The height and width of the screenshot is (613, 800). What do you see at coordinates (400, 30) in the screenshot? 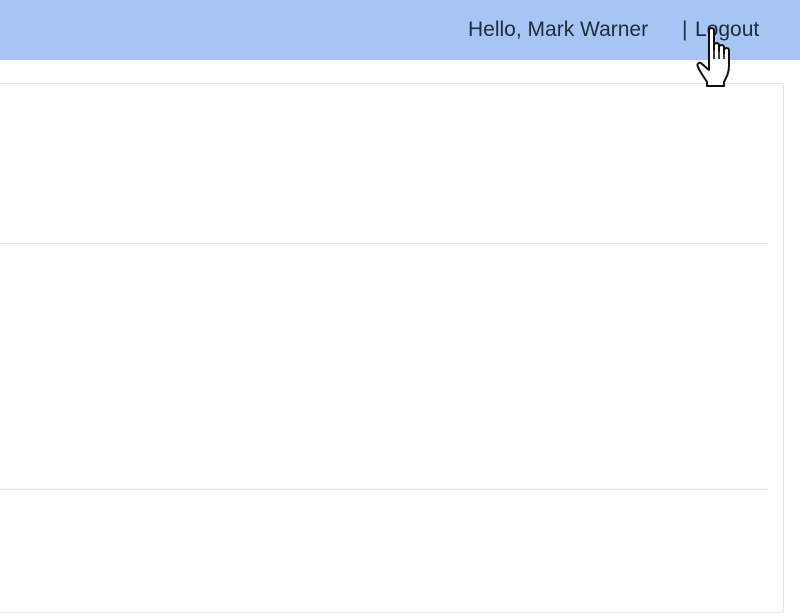
I see `top-navbar: Hello, Mark Warner | Logout` at bounding box center [400, 30].